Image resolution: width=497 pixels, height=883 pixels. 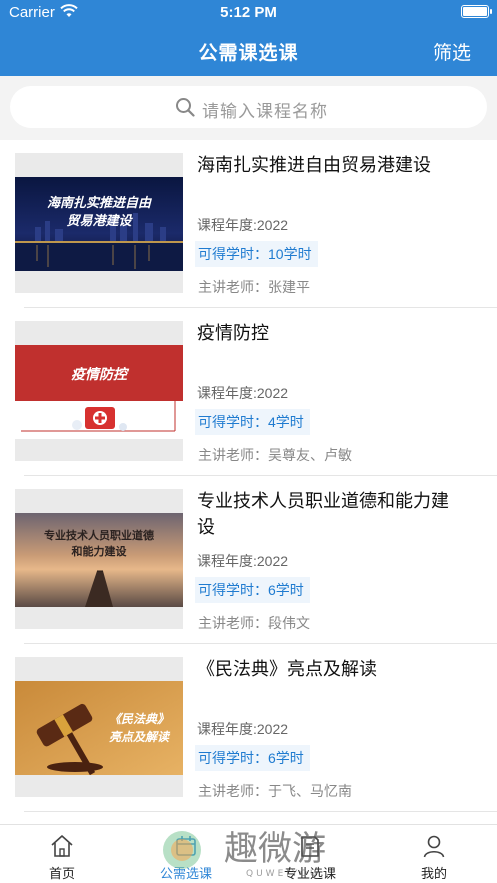 What do you see at coordinates (254, 623) in the screenshot?
I see `course-teacher: 主讲老师：段伟文` at bounding box center [254, 623].